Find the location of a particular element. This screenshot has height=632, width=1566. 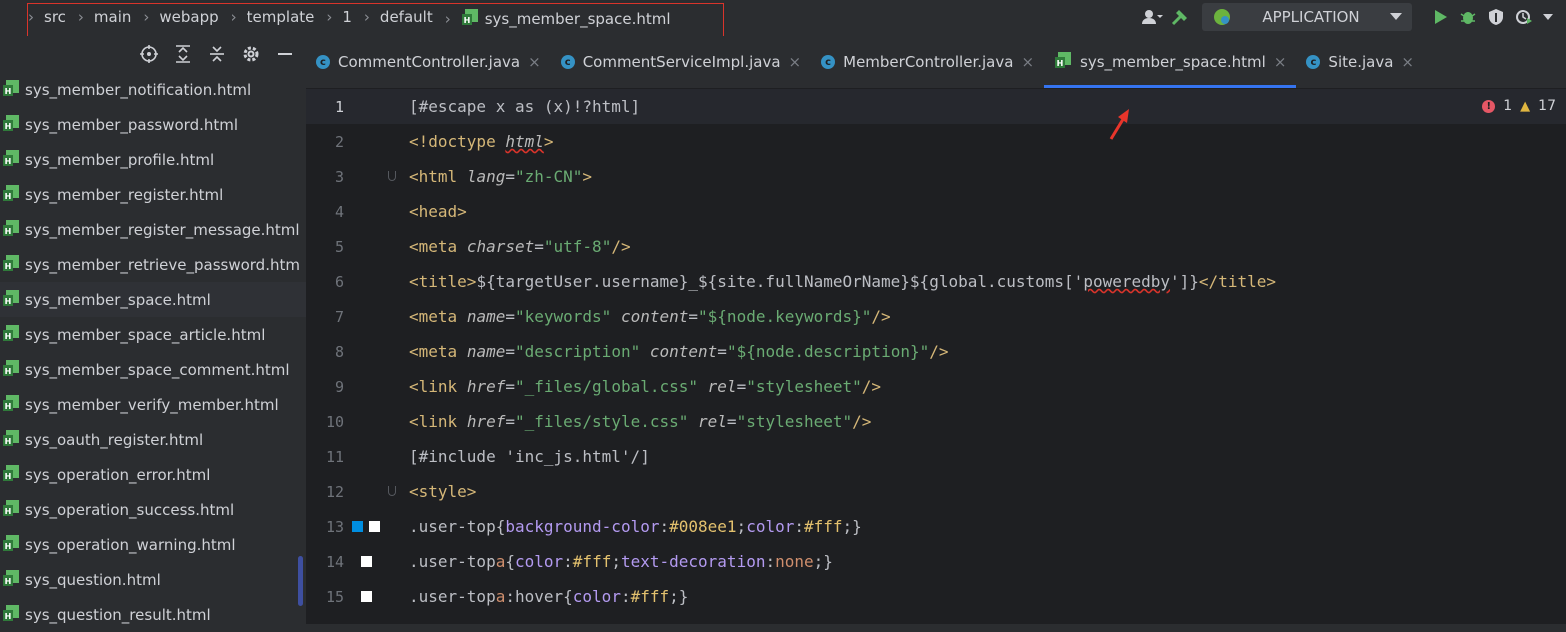

line-number: 4 is located at coordinates (351, 211).